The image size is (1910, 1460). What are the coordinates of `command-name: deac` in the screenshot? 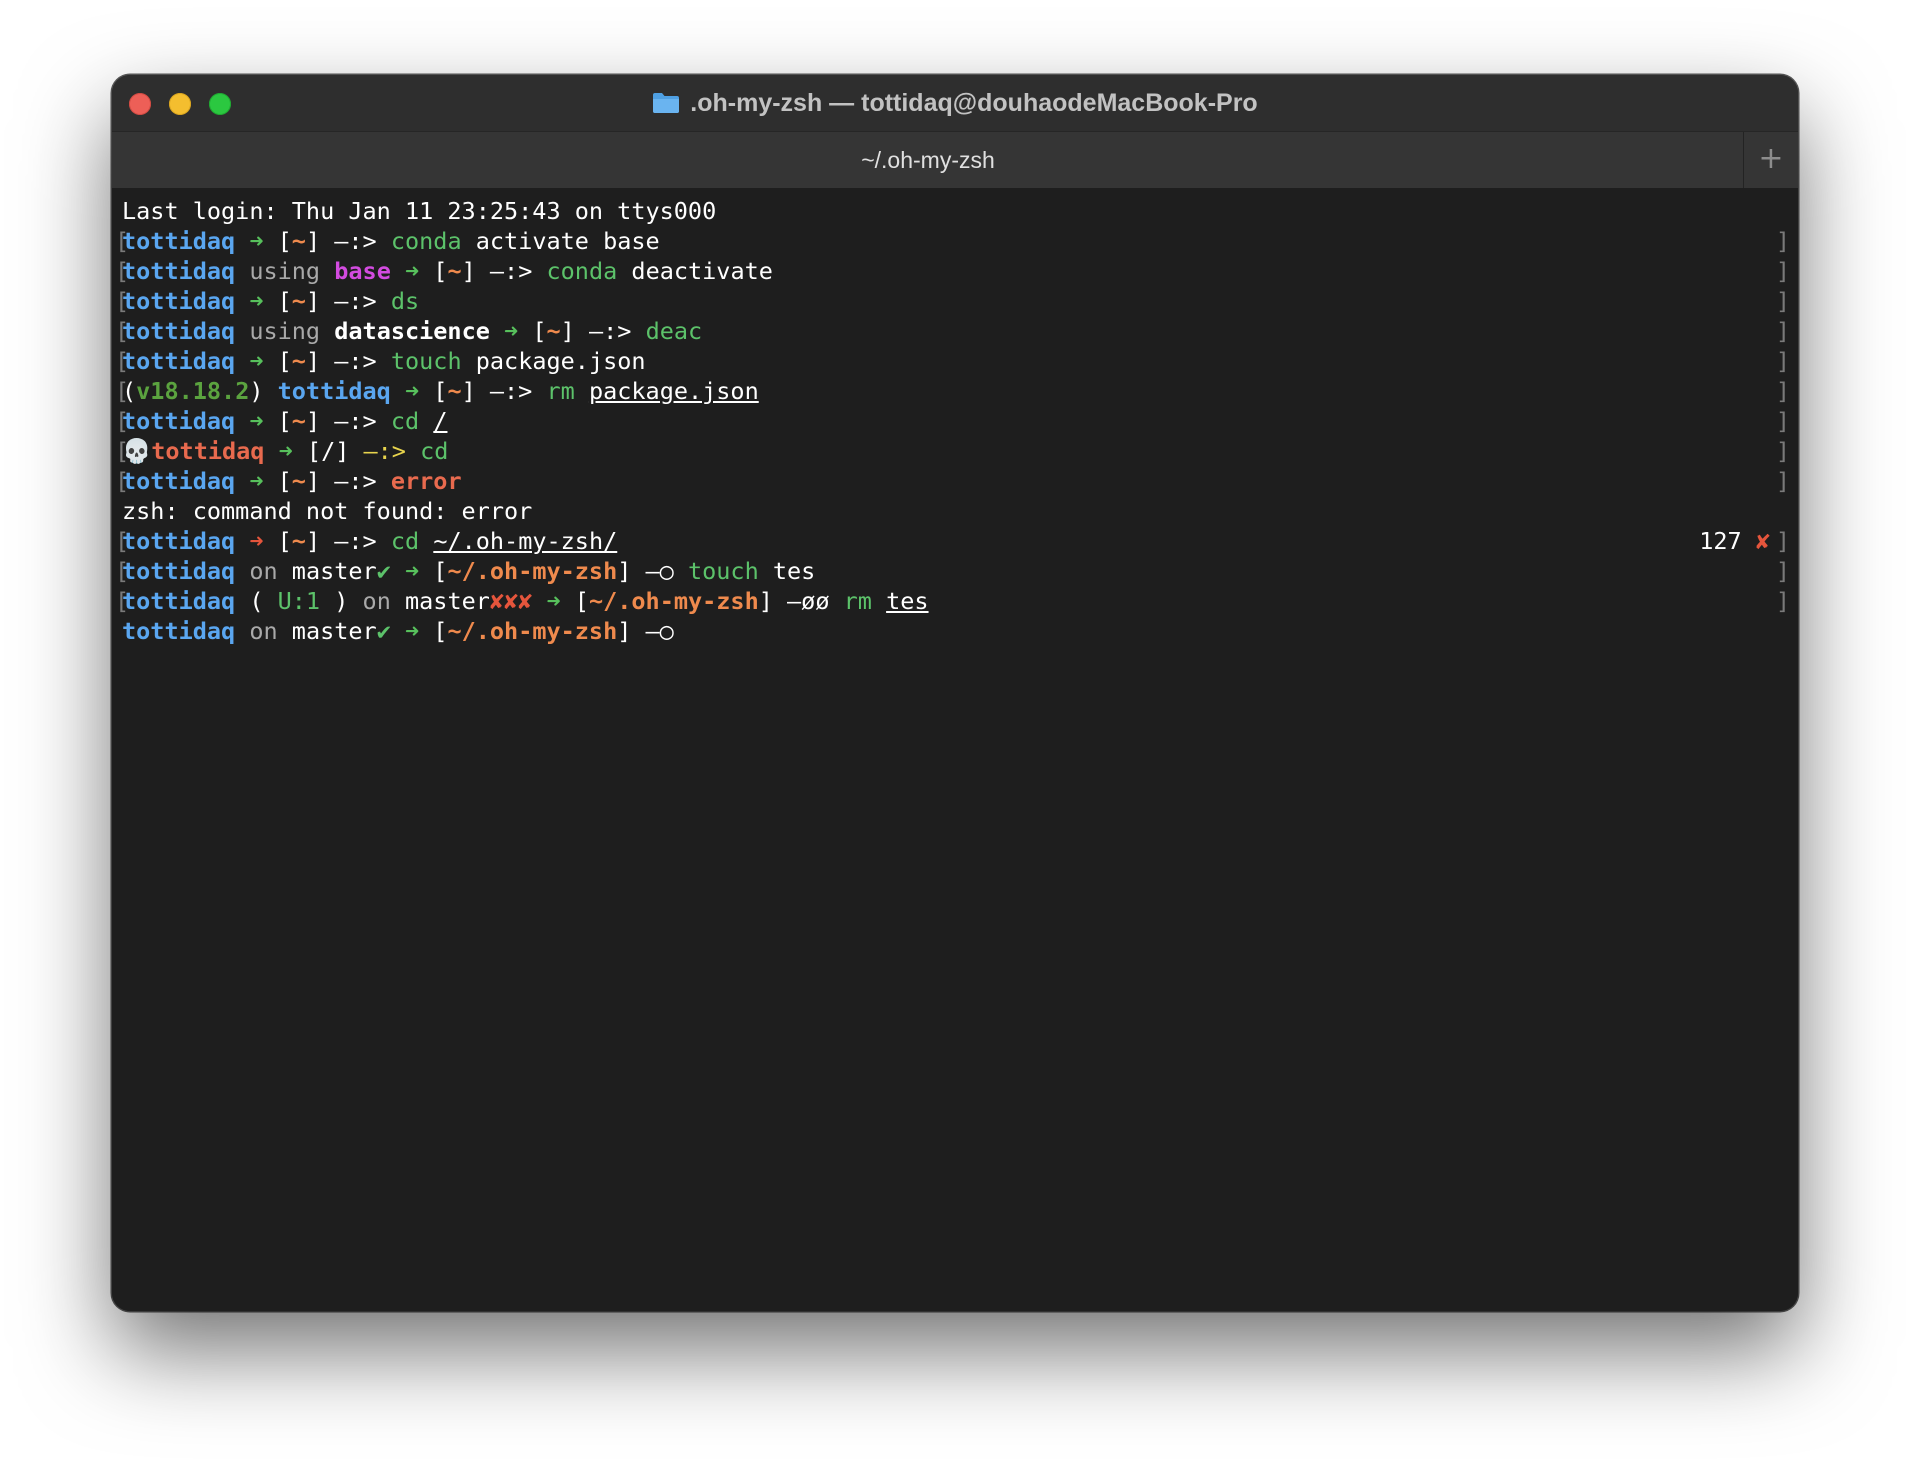 It's located at (674, 331).